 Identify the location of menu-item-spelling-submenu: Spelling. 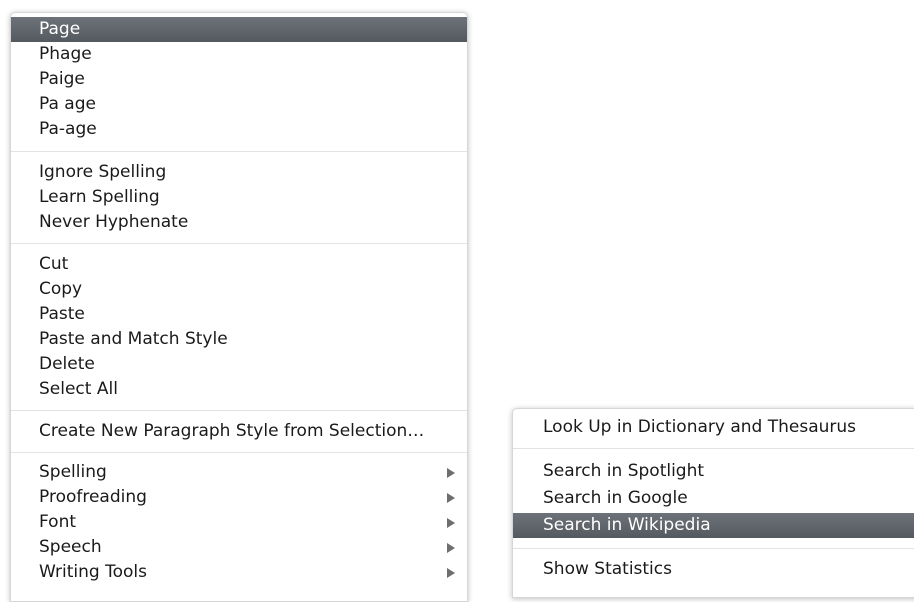
(239, 472).